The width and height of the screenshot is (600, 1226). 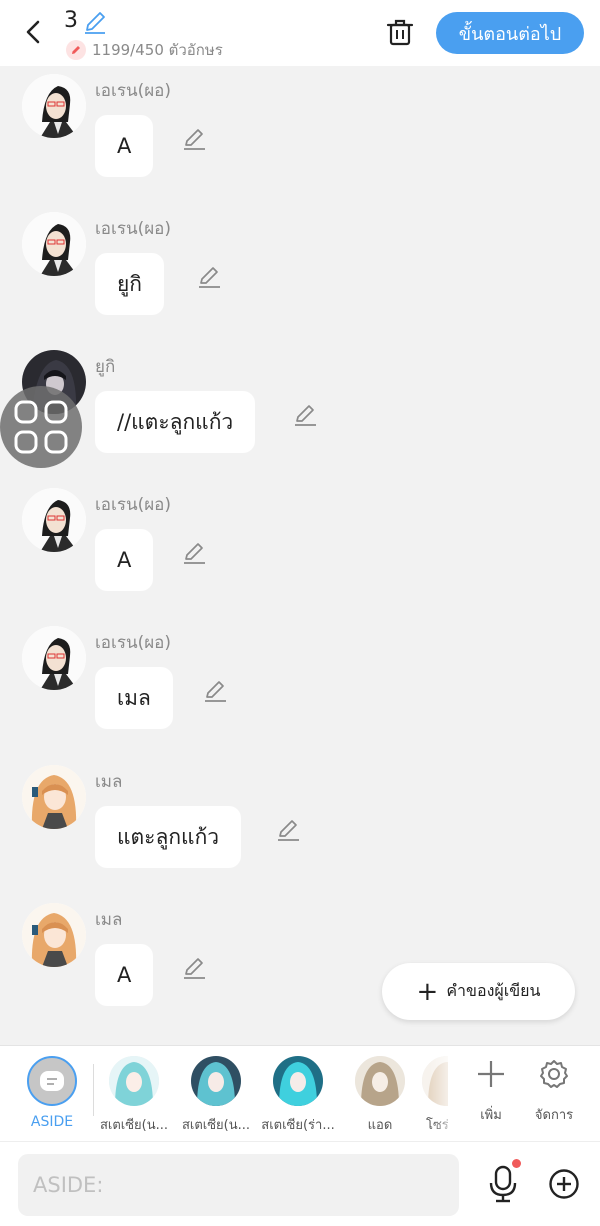 I want to click on input-bar, so click(x=300, y=1183).